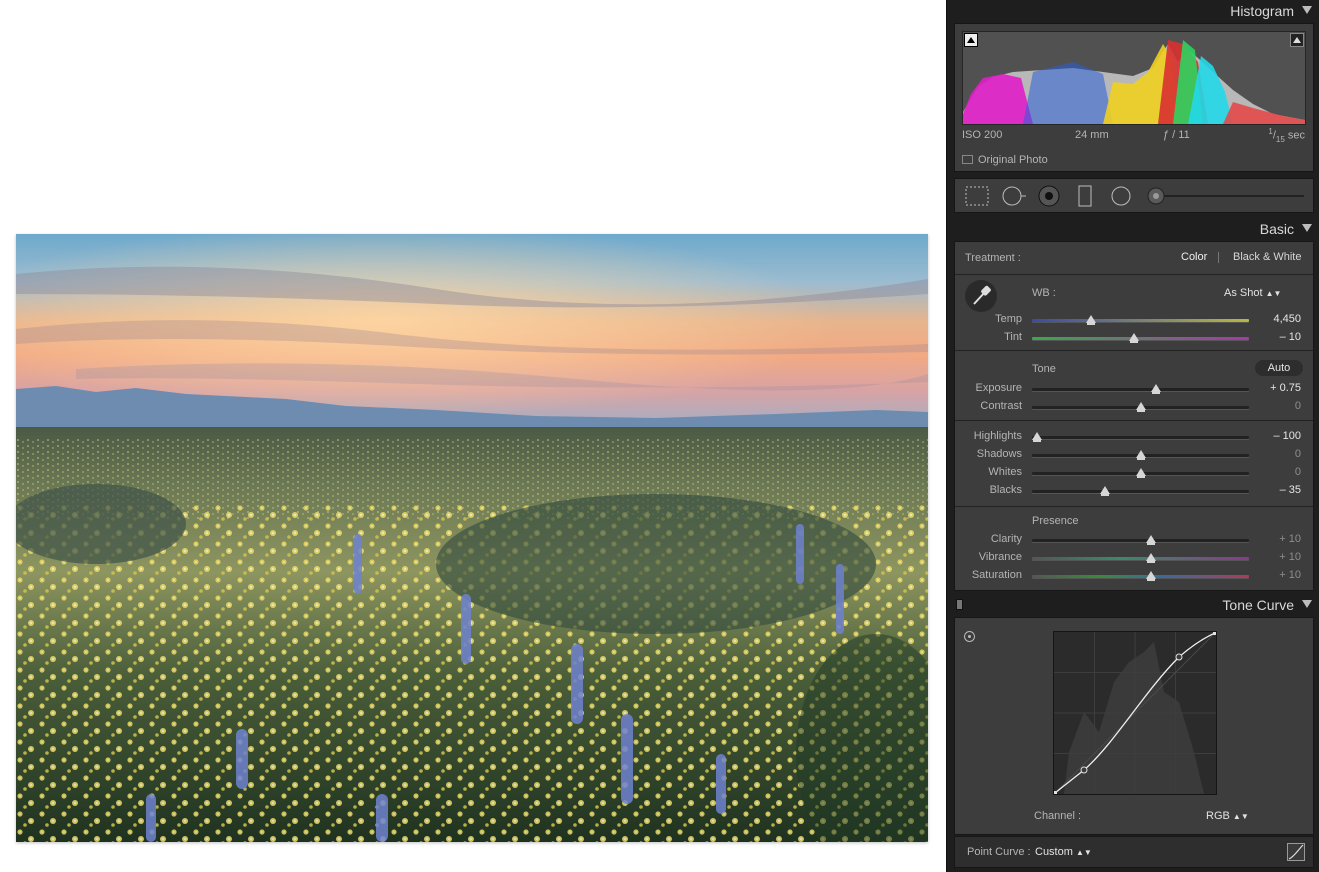  Describe the element at coordinates (977, 196) in the screenshot. I see `crop-tool-icon` at that location.